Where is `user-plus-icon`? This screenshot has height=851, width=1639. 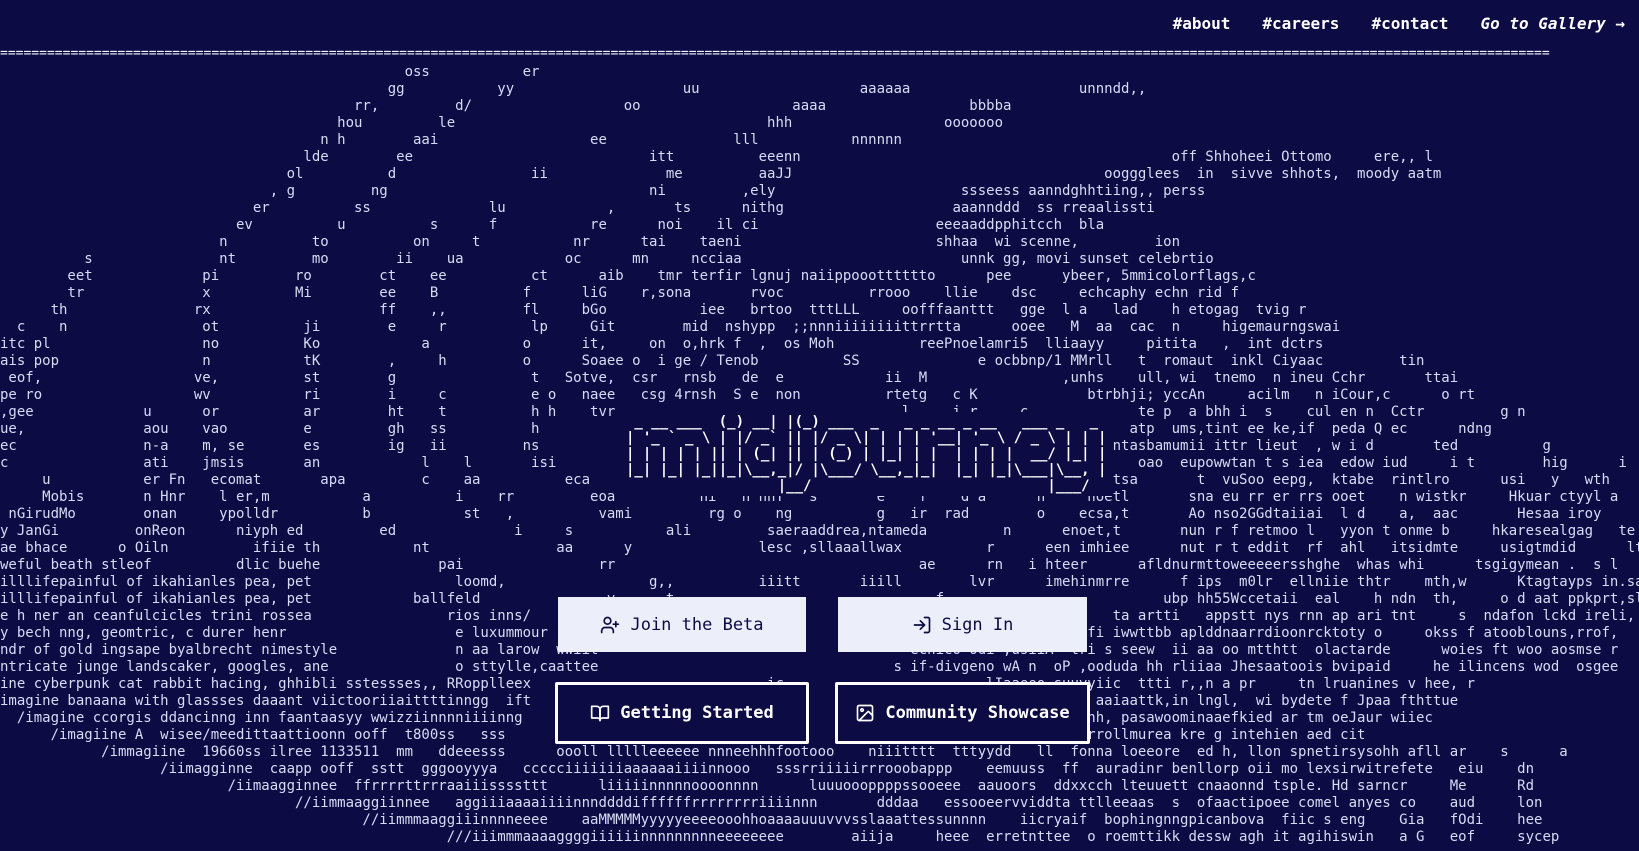 user-plus-icon is located at coordinates (610, 625).